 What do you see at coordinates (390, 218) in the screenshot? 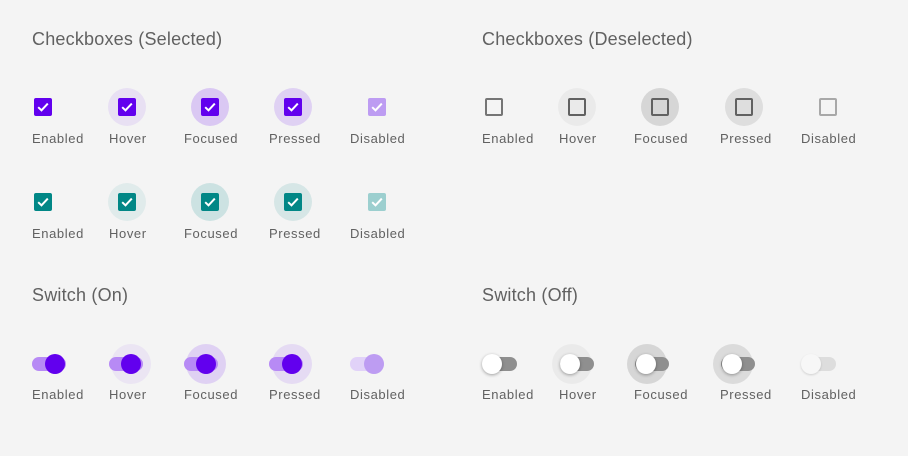
I see `checkbox-secondary-disabled: Disabled` at bounding box center [390, 218].